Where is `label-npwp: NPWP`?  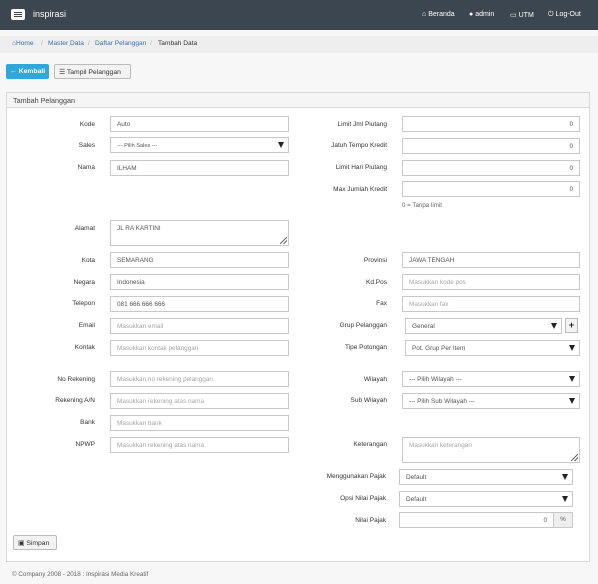
label-npwp: NPWP is located at coordinates (85, 444).